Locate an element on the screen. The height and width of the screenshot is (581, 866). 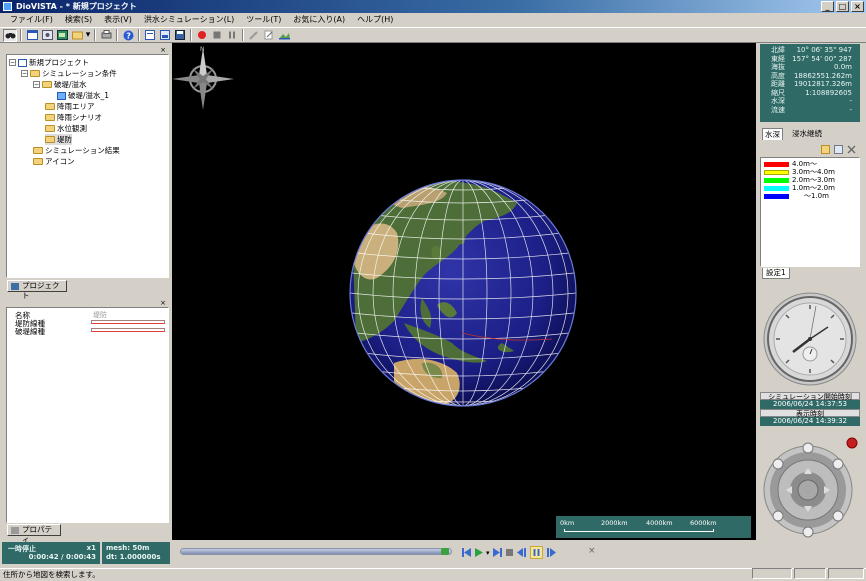
tree-label: 水位観測 is located at coordinates (72, 128).